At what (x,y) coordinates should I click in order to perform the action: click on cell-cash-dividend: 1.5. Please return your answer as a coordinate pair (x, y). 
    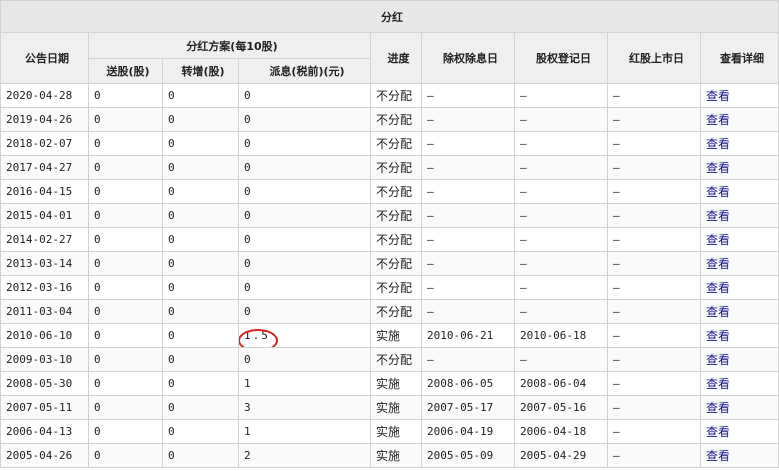
    Looking at the image, I should click on (304, 335).